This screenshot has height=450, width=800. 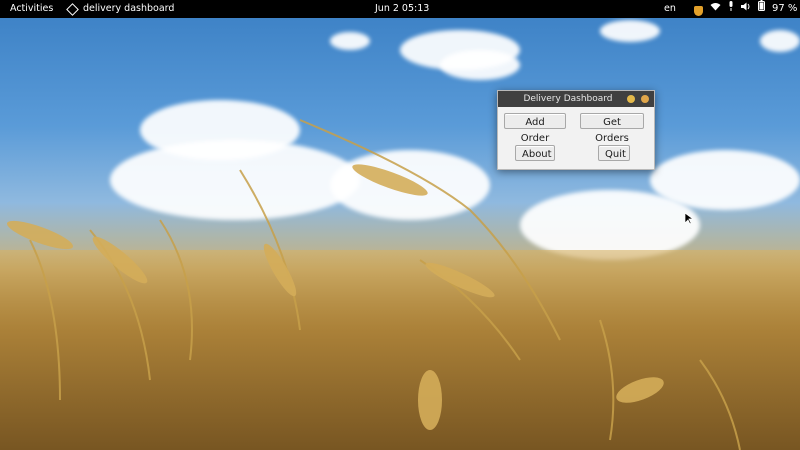 I want to click on close-button, so click(x=645, y=99).